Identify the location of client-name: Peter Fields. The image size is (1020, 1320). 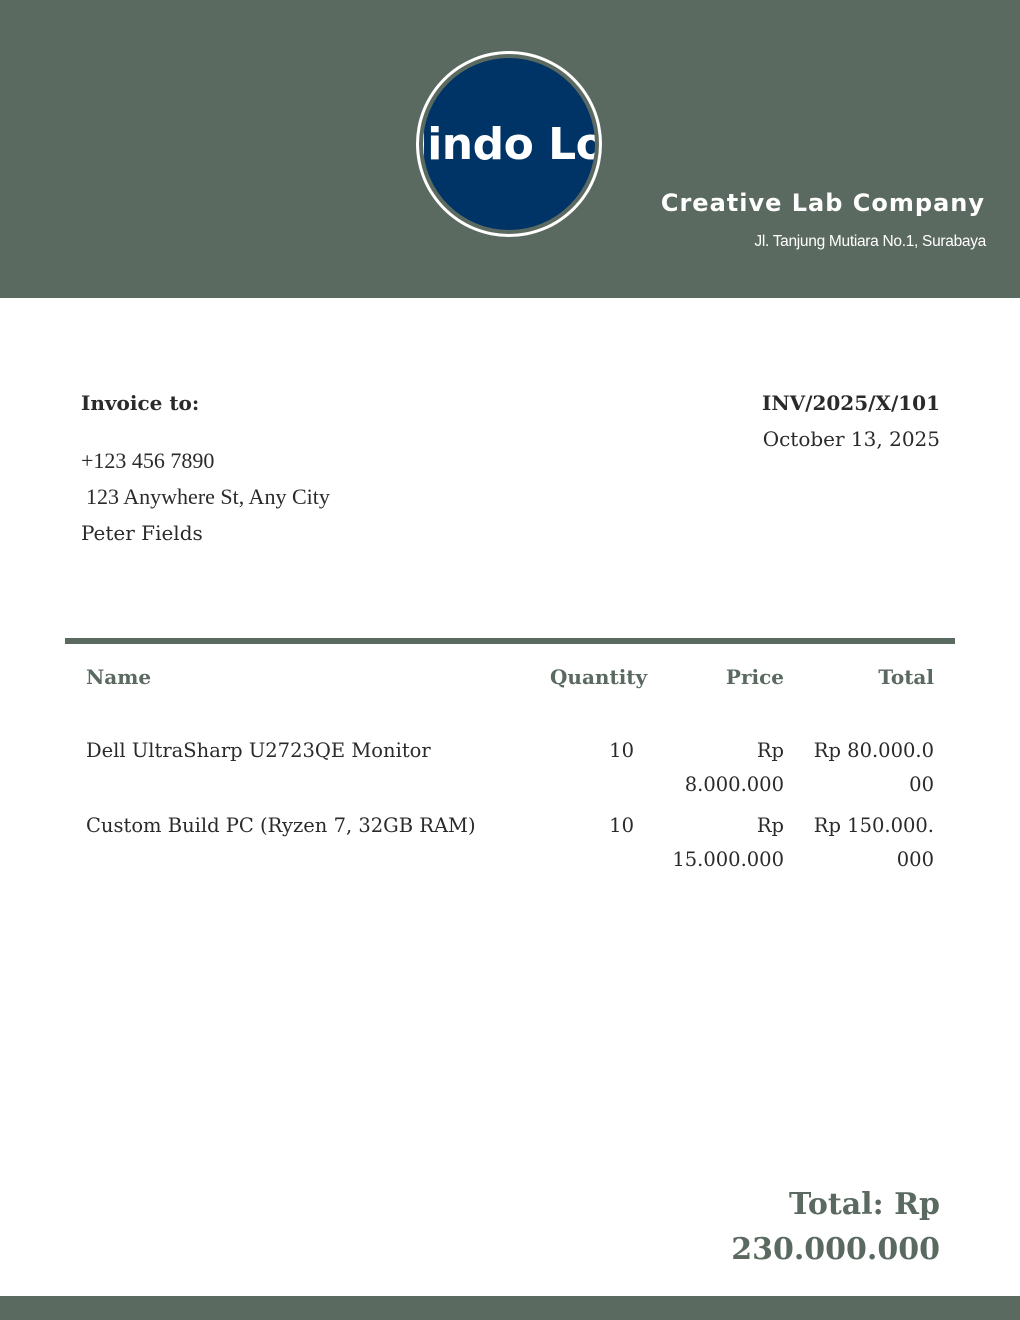
(142, 533).